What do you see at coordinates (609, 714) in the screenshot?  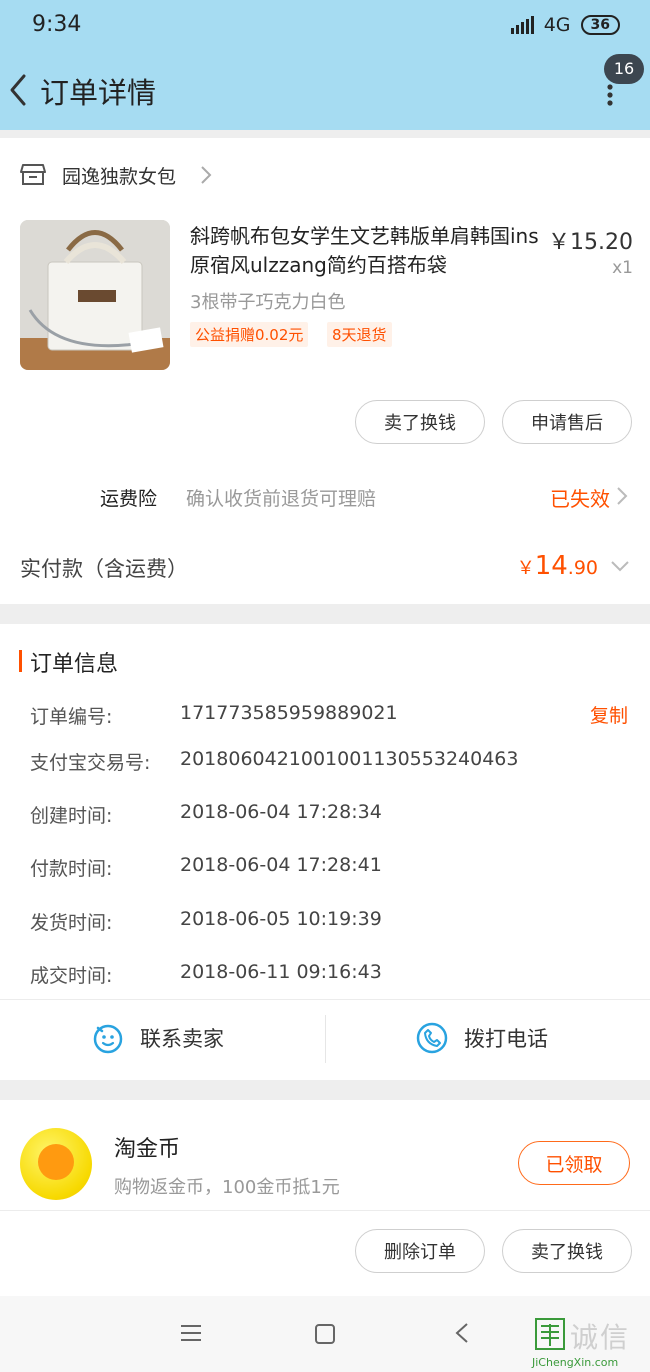 I see `copy-button: 复制` at bounding box center [609, 714].